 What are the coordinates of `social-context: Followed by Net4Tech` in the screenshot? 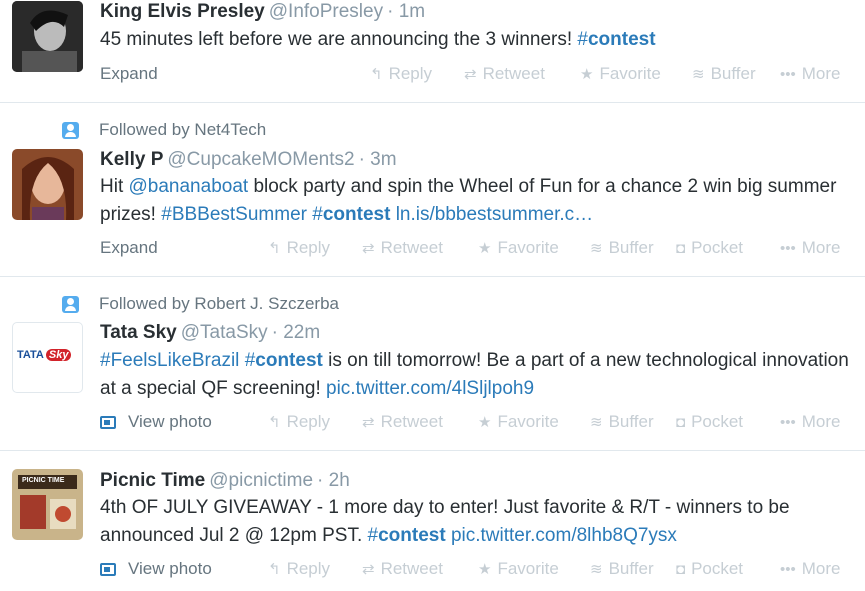 It's located at (164, 130).